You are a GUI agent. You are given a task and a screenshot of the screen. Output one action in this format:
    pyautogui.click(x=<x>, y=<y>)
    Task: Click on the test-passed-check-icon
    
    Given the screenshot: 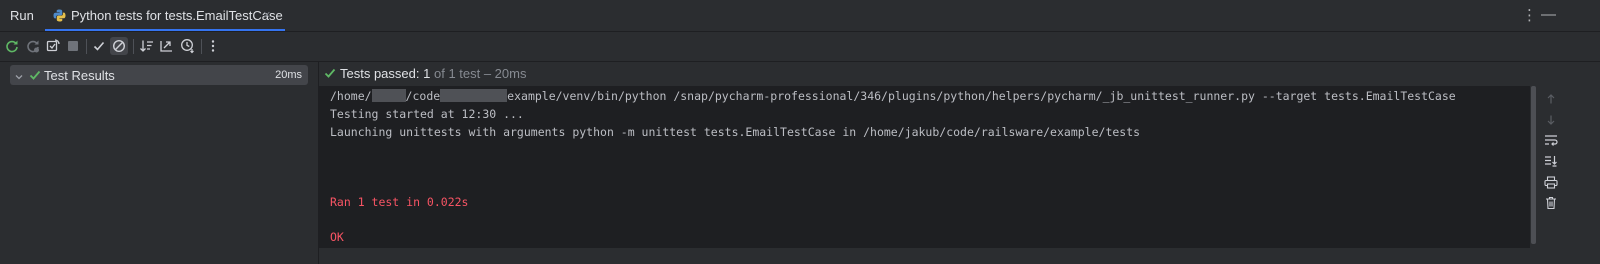 What is the action you would take?
    pyautogui.click(x=35, y=76)
    